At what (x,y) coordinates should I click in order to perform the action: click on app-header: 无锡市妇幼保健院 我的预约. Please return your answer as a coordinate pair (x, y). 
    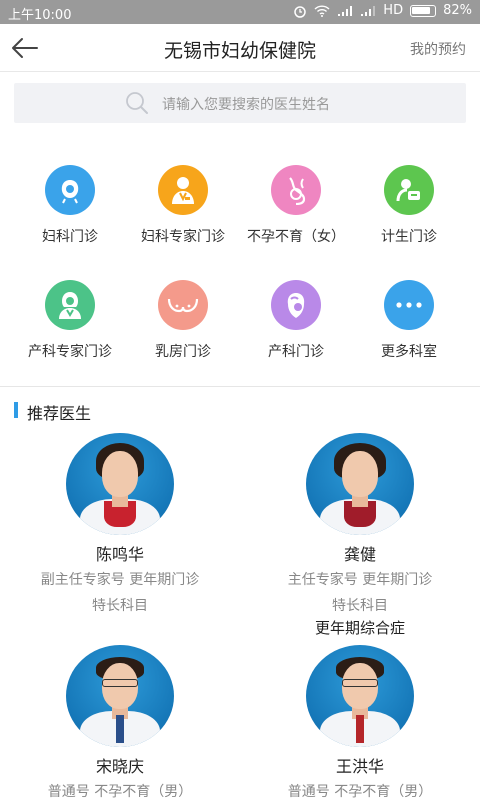
    Looking at the image, I should click on (240, 48).